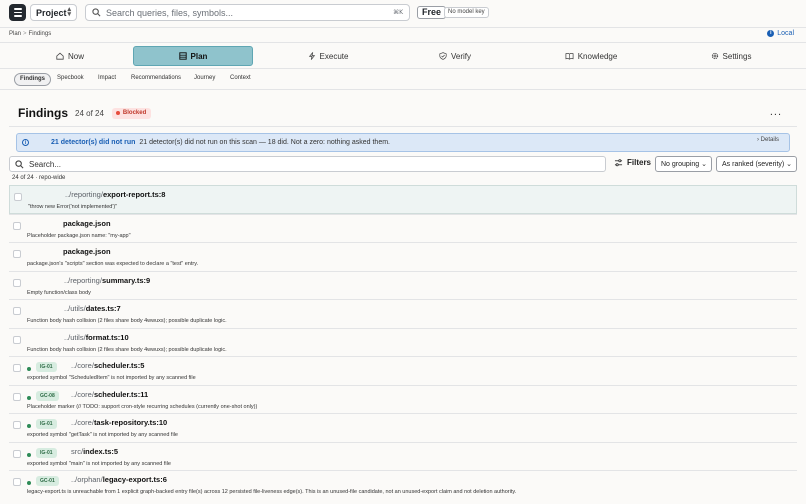  I want to click on tab-now: Now, so click(70, 56).